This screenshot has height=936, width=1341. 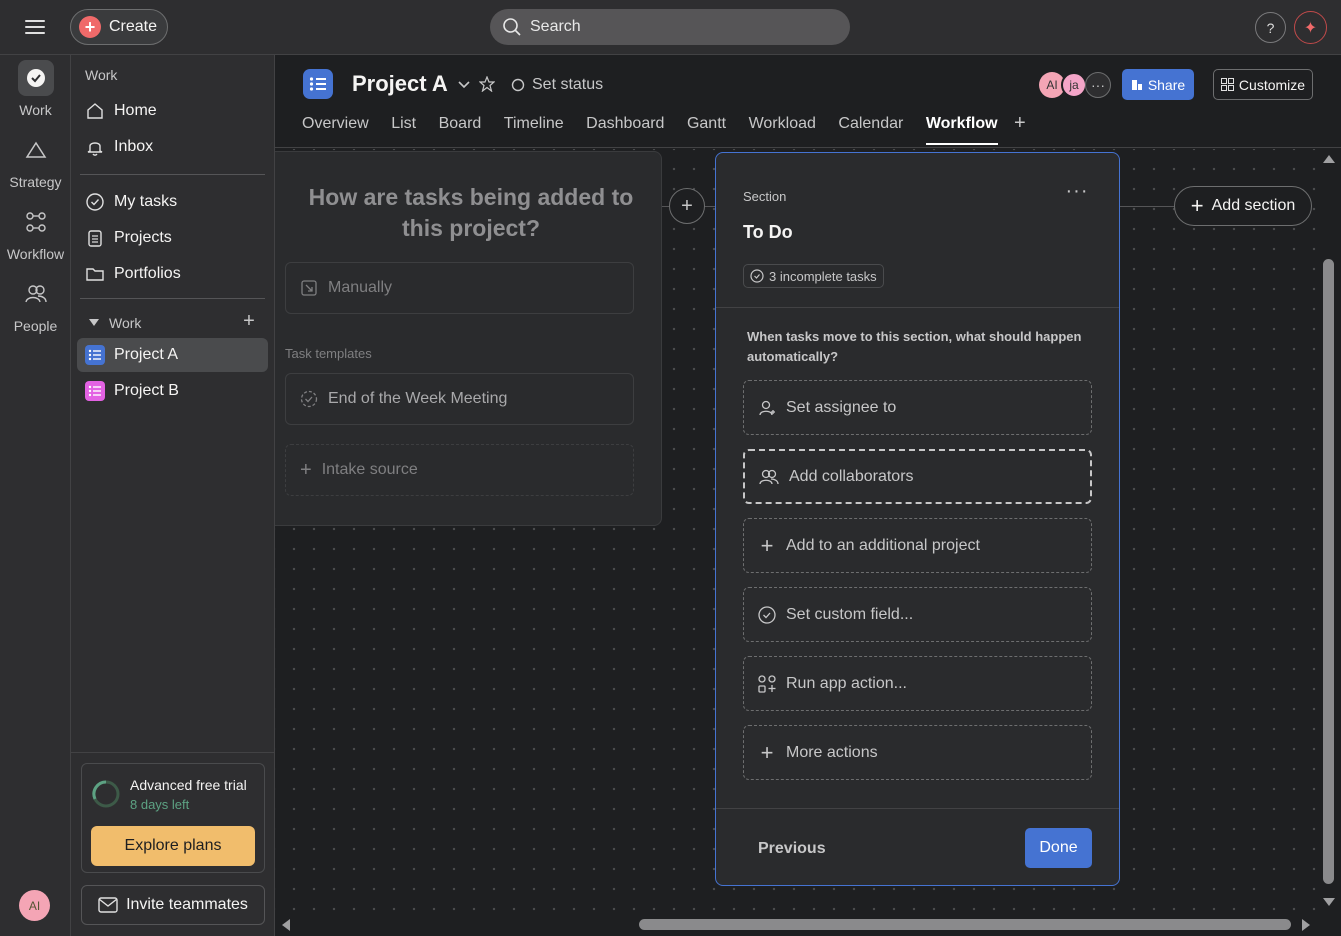 What do you see at coordinates (782, 130) in the screenshot?
I see `tab-workload: Workload` at bounding box center [782, 130].